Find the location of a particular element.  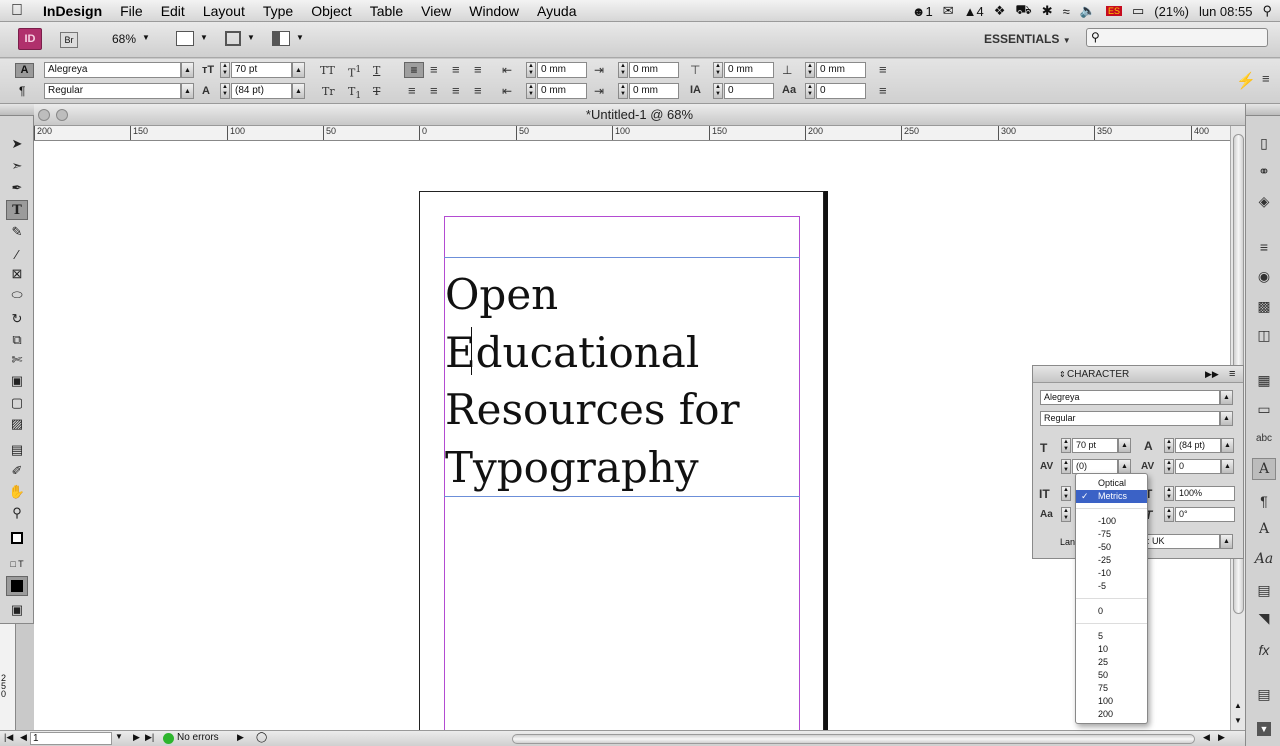

character-formatting-icon: A is located at coordinates (24, 70).